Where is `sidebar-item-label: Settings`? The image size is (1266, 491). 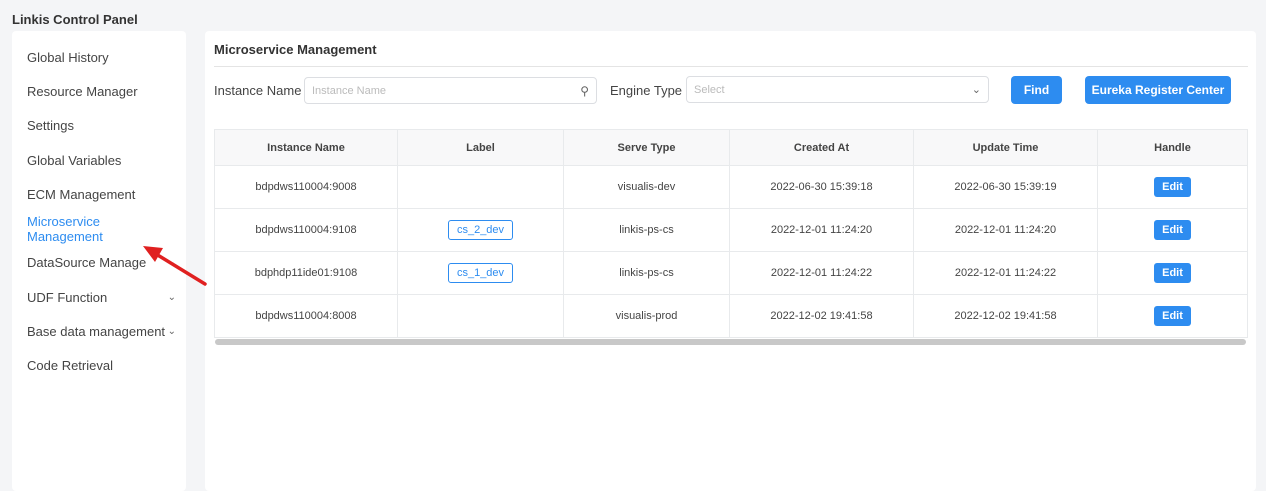
sidebar-item-label: Settings is located at coordinates (50, 126).